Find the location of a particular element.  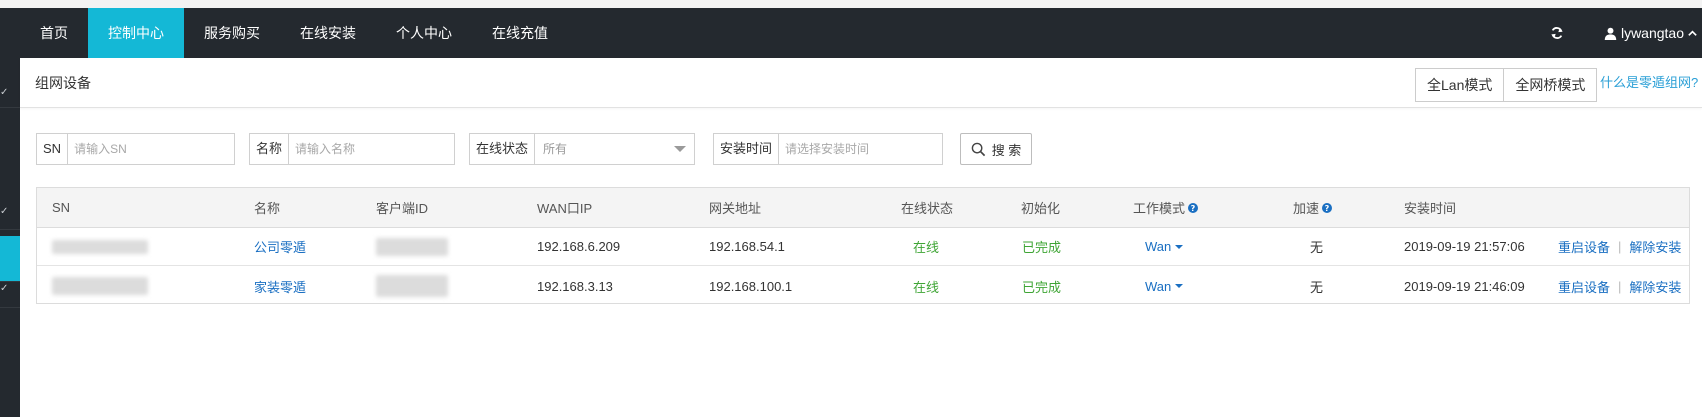

sidebar-item-1: ✓ is located at coordinates (10, 89).